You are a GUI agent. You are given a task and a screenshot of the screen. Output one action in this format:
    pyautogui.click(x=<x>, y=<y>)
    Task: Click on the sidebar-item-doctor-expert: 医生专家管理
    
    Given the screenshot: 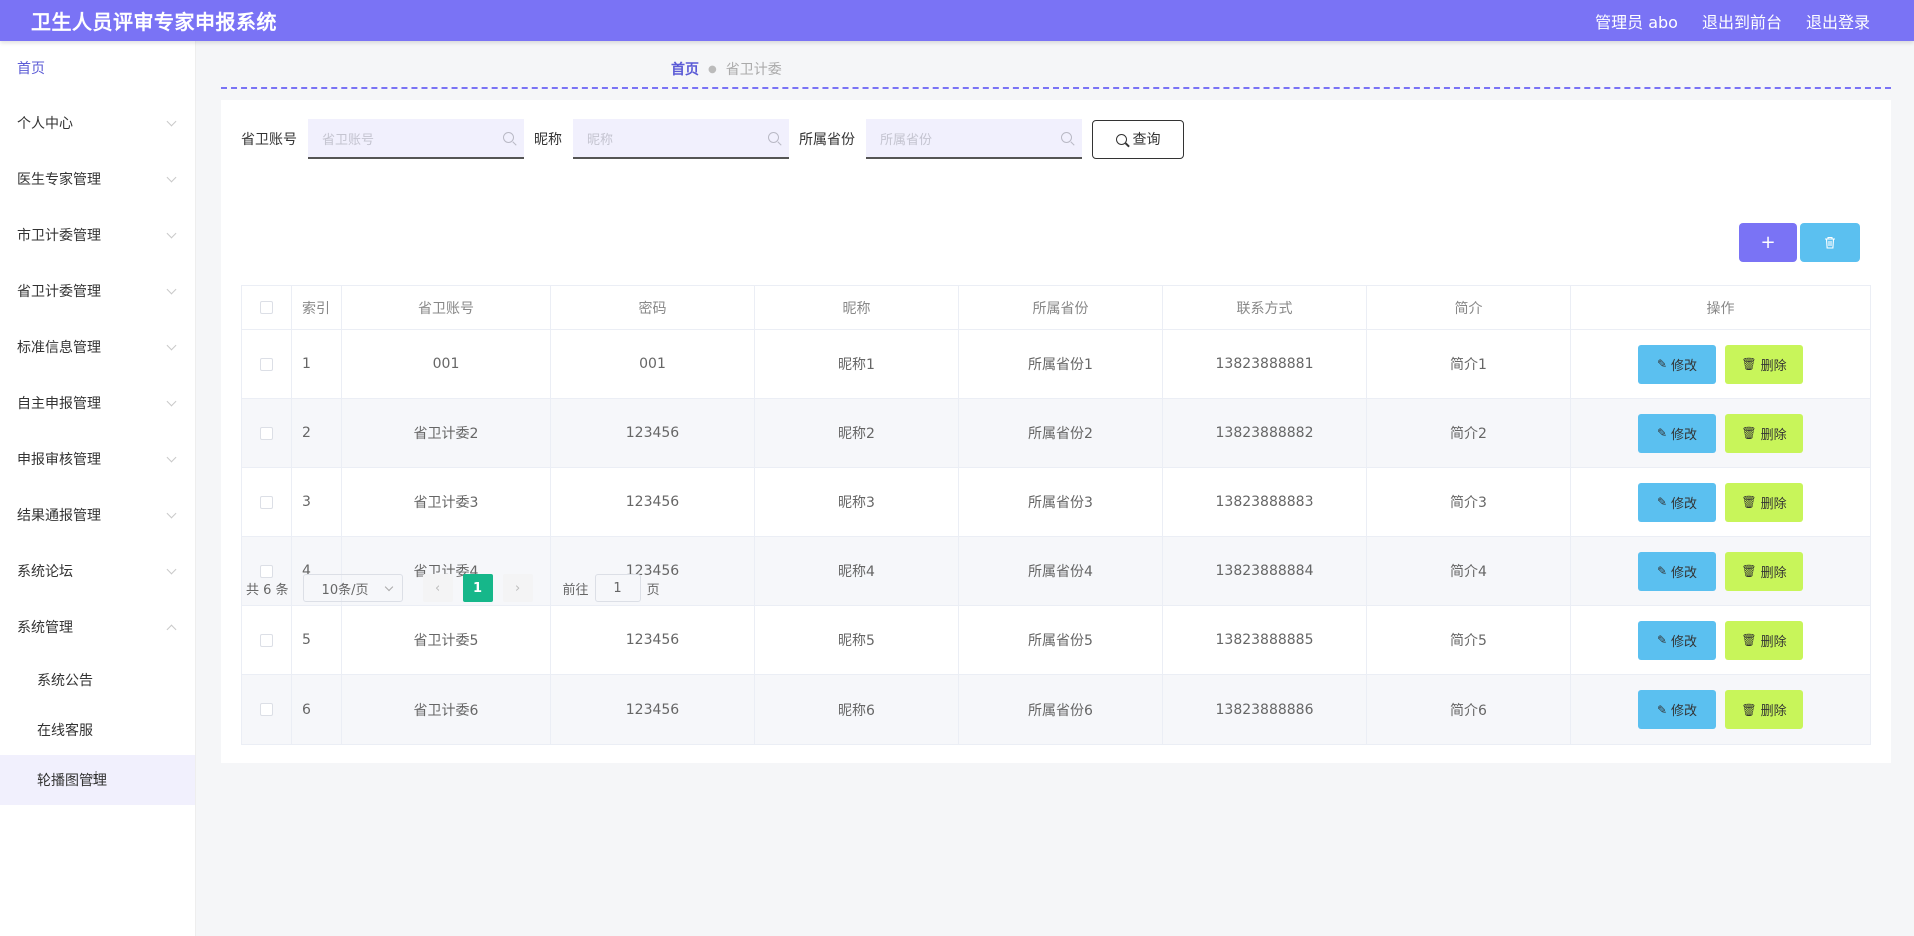 What is the action you would take?
    pyautogui.click(x=97, y=179)
    